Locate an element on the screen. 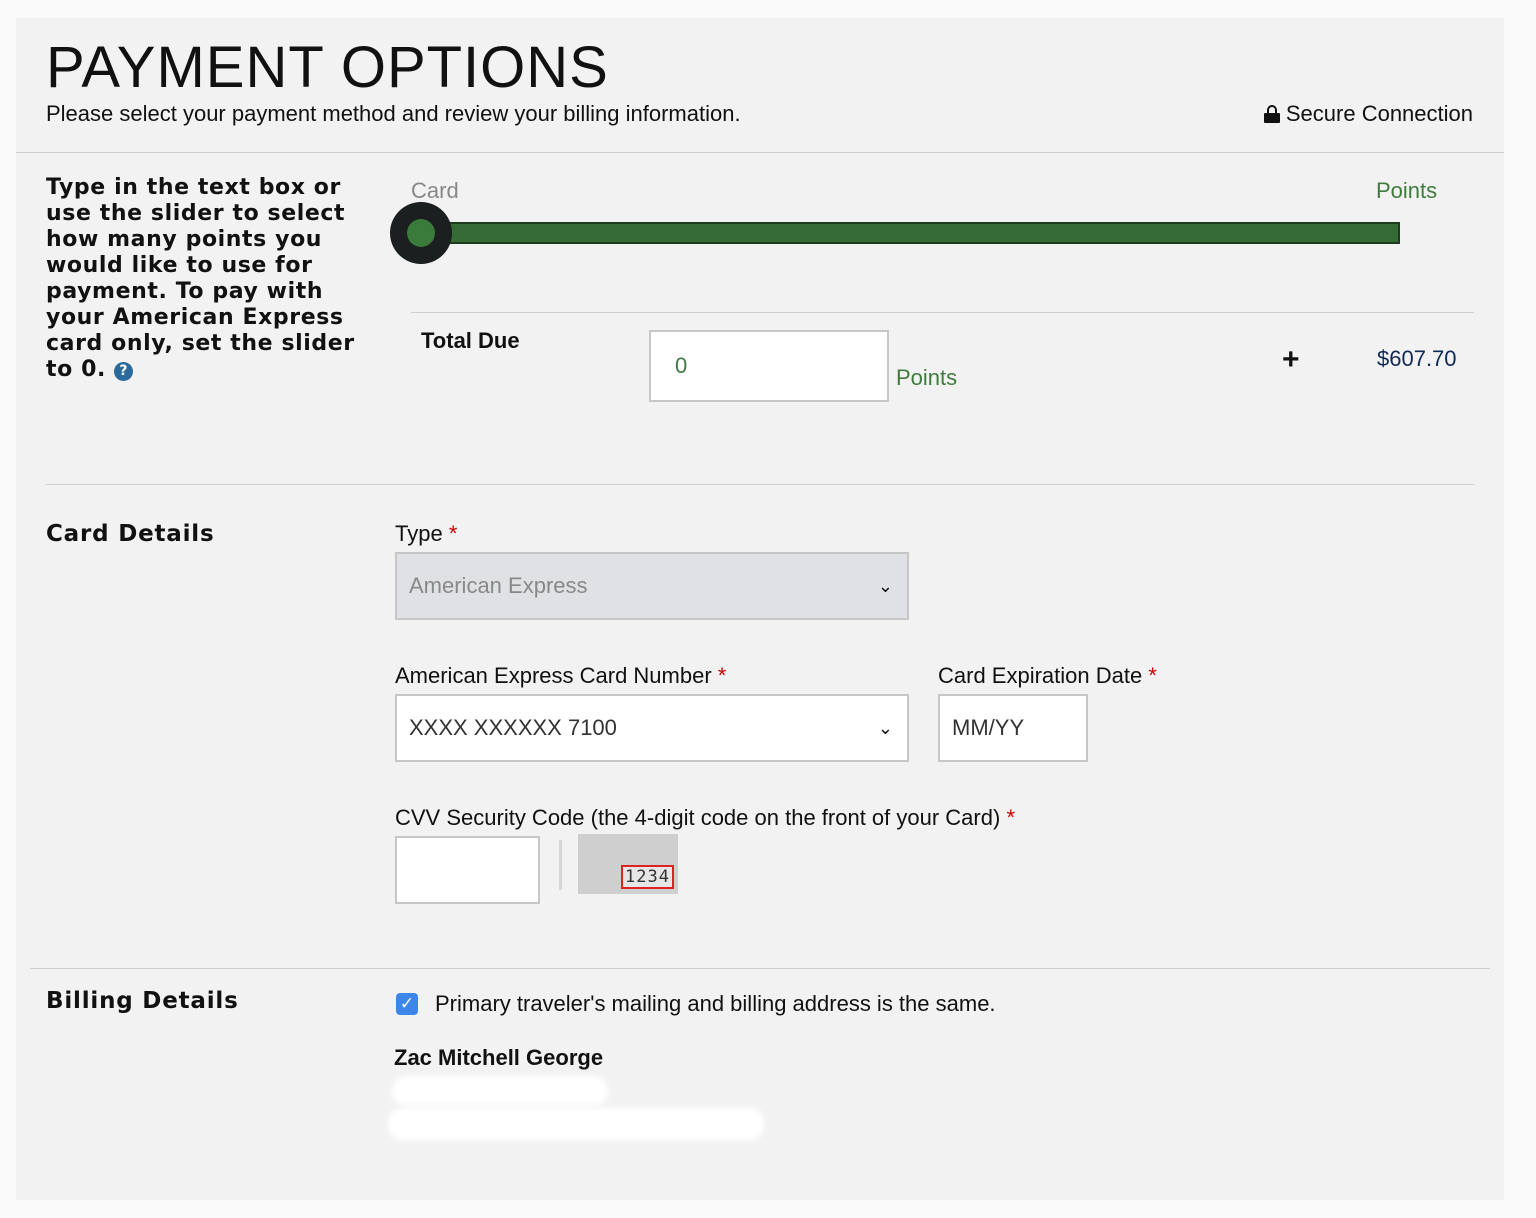  billing-details-heading: Billing Details is located at coordinates (142, 1001).